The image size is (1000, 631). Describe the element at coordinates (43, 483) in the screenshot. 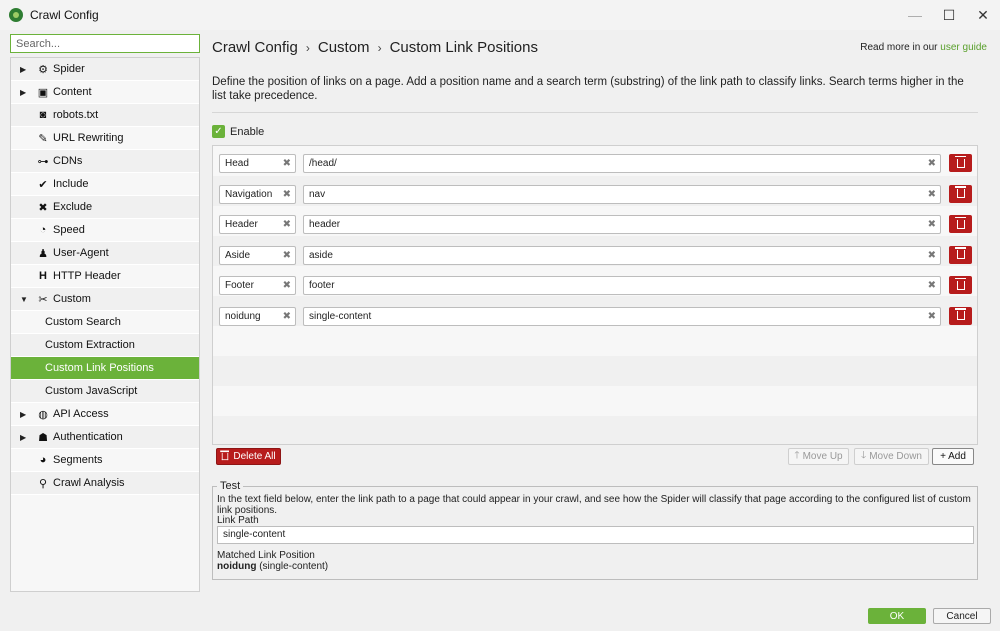

I see `search-icon: ⚲` at that location.